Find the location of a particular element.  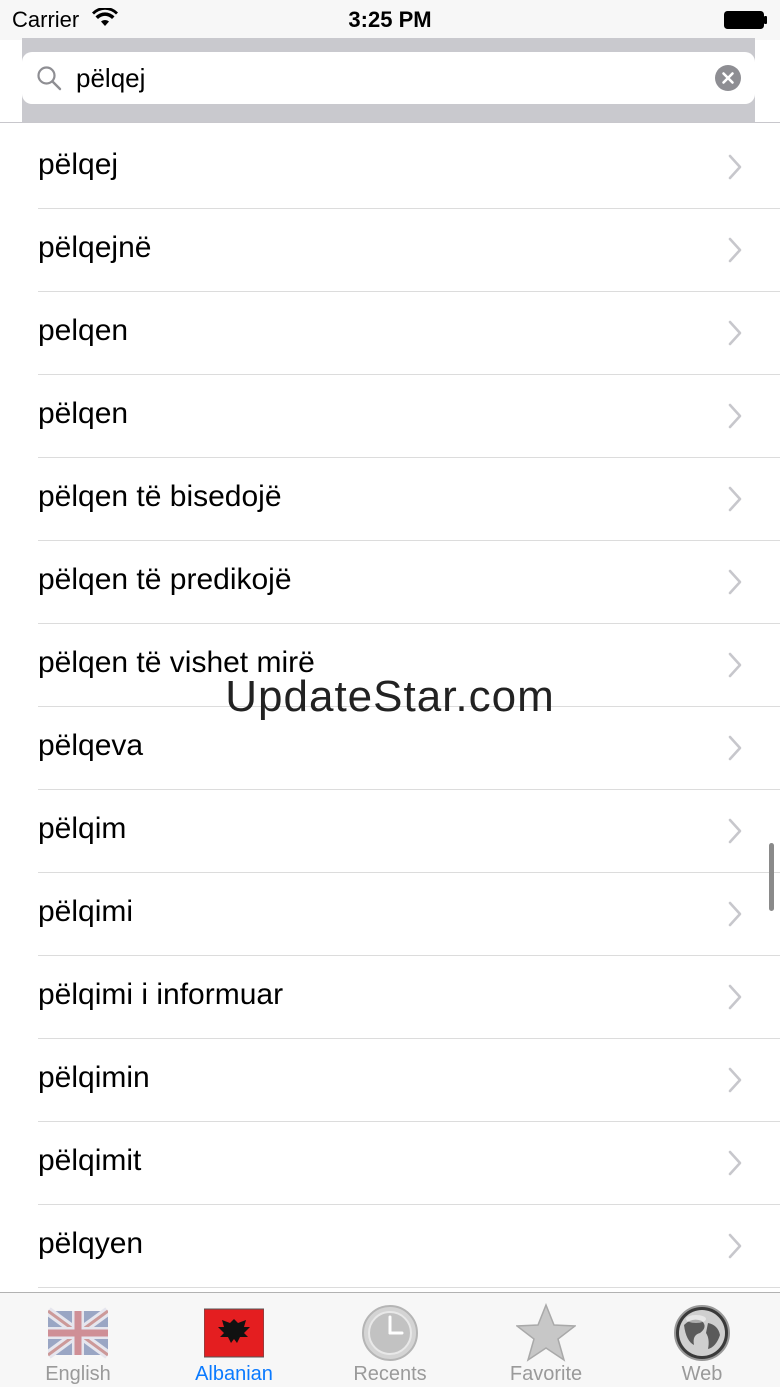

scrollbar is located at coordinates (771, 877).